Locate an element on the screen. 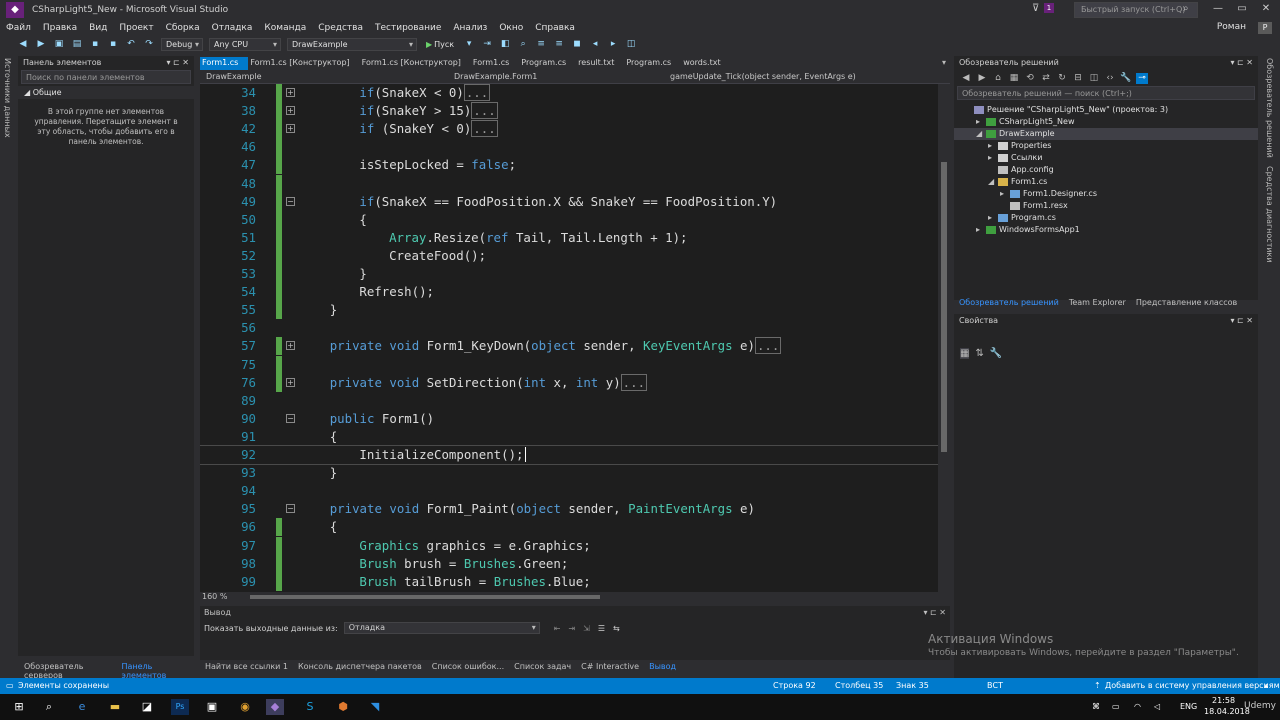  output-source-select: Отладка is located at coordinates (441, 628).